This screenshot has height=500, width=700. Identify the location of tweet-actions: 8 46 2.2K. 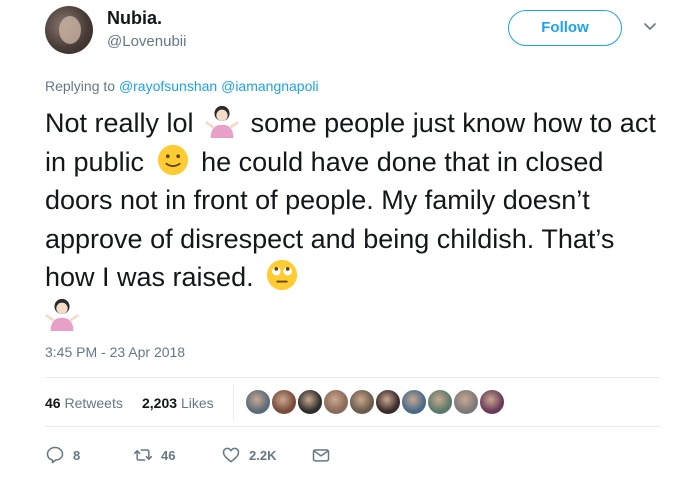
(245, 455).